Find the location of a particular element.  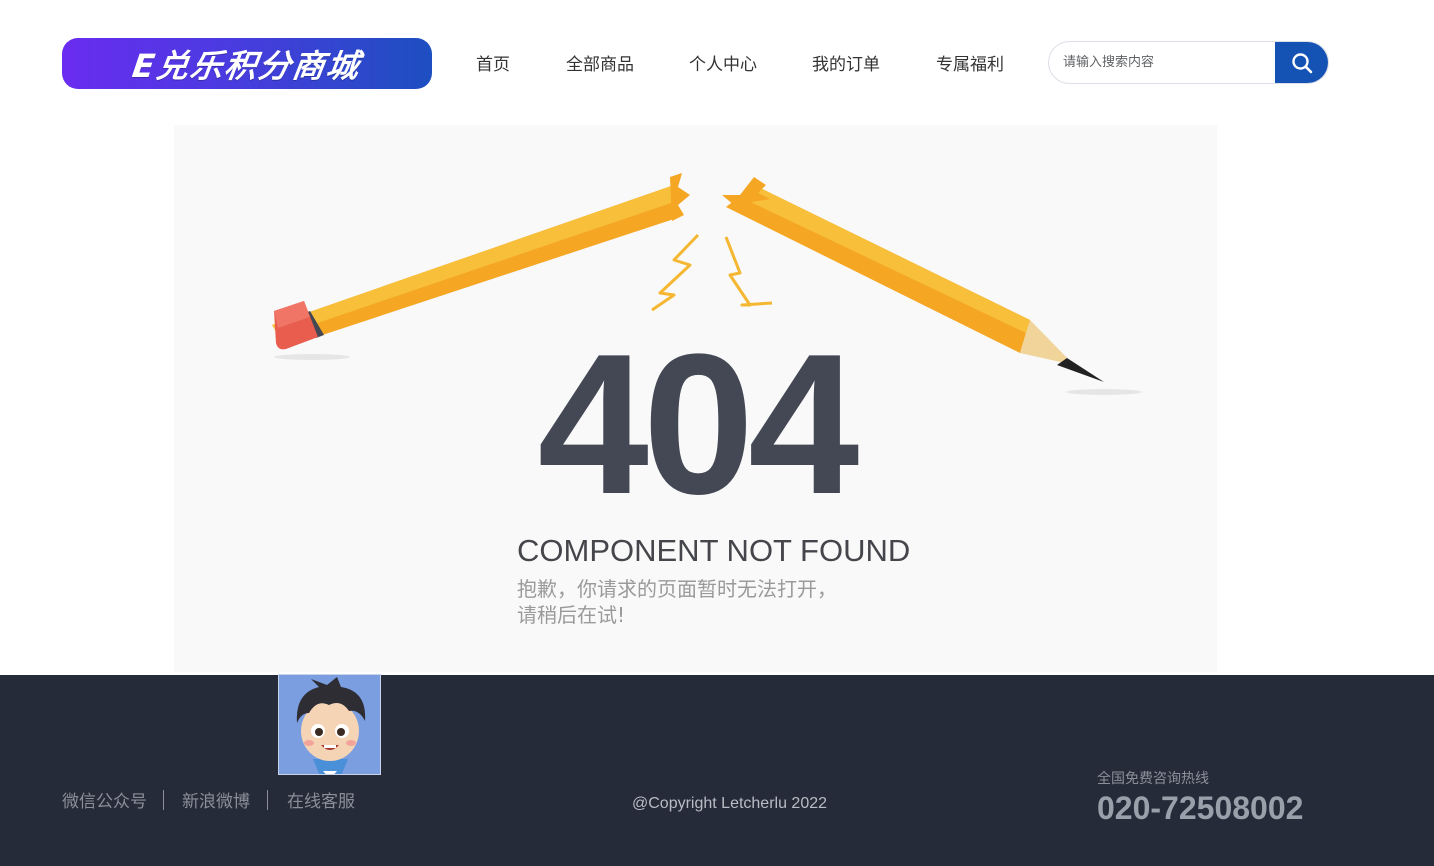

logo-text: E兑乐积分商城 is located at coordinates (247, 65).